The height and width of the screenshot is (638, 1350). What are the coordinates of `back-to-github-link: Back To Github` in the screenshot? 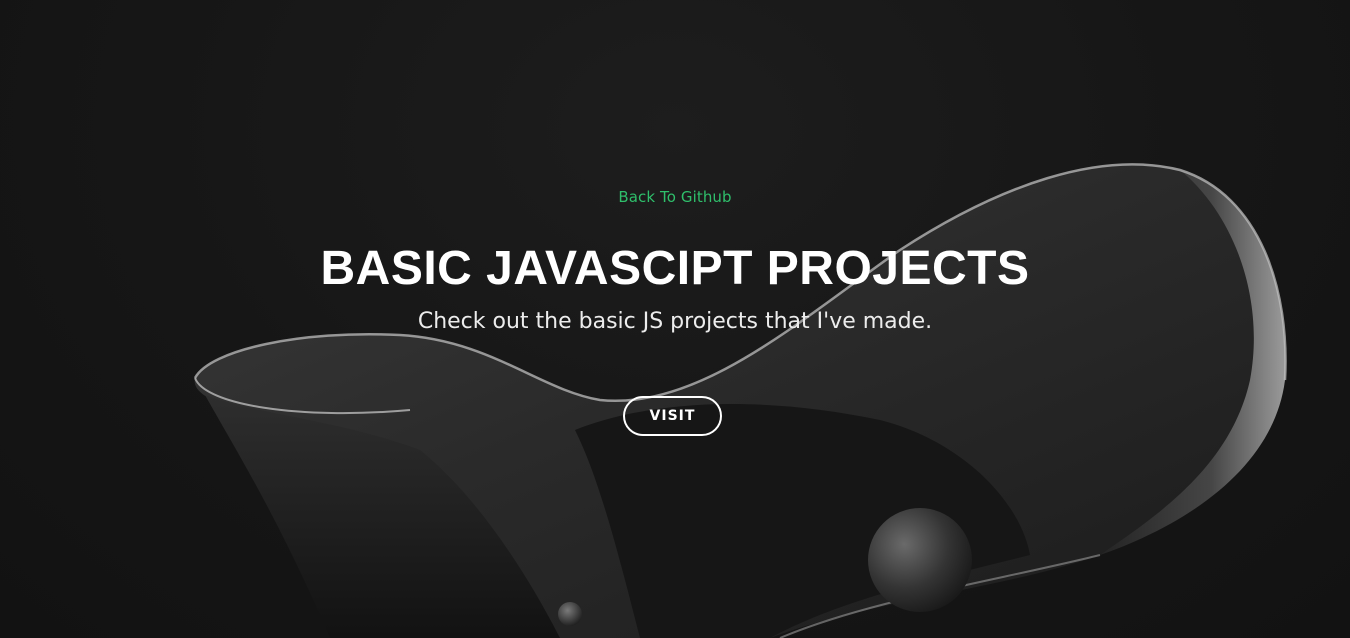 It's located at (675, 197).